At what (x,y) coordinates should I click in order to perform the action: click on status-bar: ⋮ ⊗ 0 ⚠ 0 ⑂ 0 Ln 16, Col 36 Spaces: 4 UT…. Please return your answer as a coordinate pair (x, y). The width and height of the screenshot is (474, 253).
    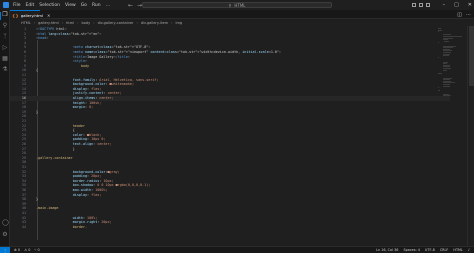
    Looking at the image, I should click on (237, 249).